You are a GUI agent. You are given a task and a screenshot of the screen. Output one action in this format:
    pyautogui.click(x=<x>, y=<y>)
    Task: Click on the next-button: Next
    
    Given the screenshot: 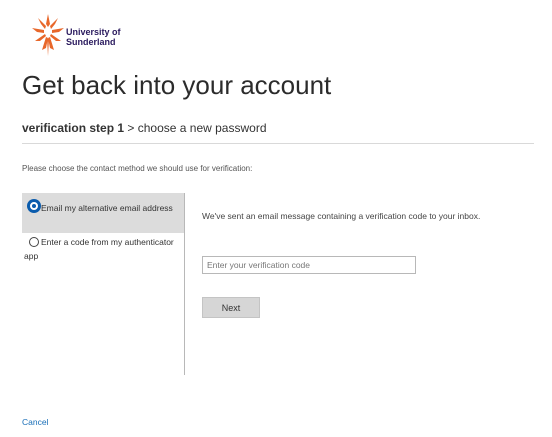 What is the action you would take?
    pyautogui.click(x=231, y=307)
    